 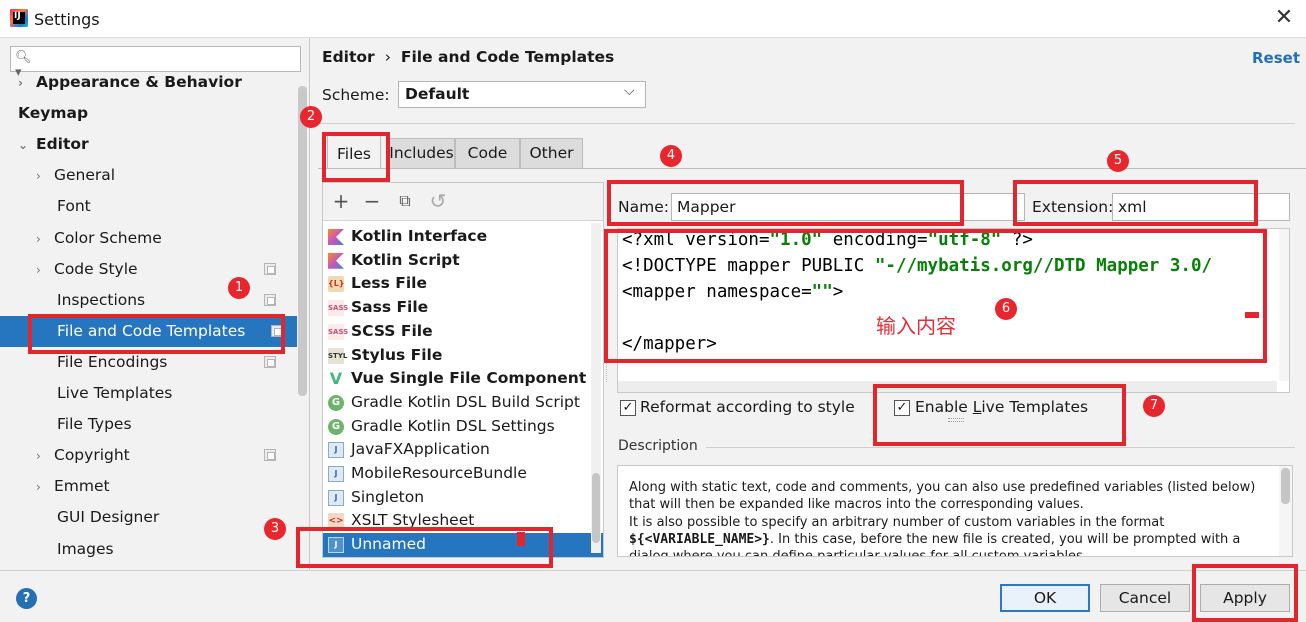 What do you see at coordinates (388, 496) in the screenshot?
I see `template-item-label: Singleton` at bounding box center [388, 496].